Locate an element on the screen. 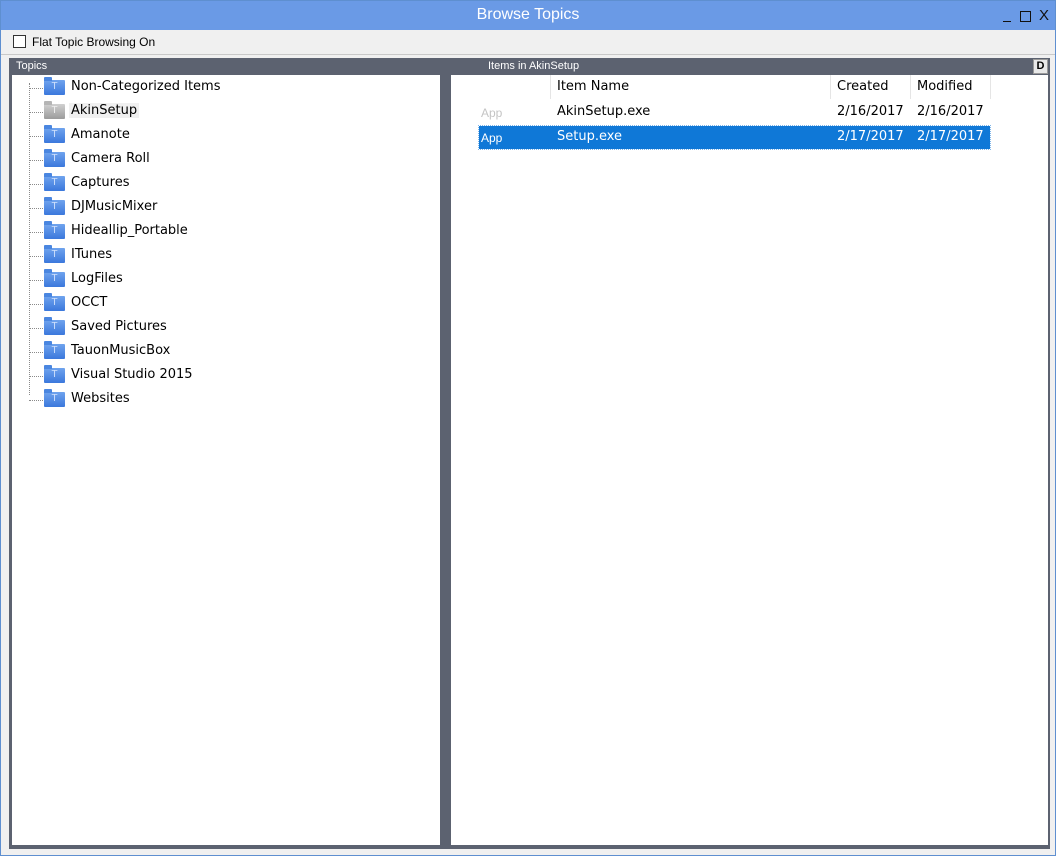 This screenshot has width=1056, height=856. minimize-button is located at coordinates (1005, 16).